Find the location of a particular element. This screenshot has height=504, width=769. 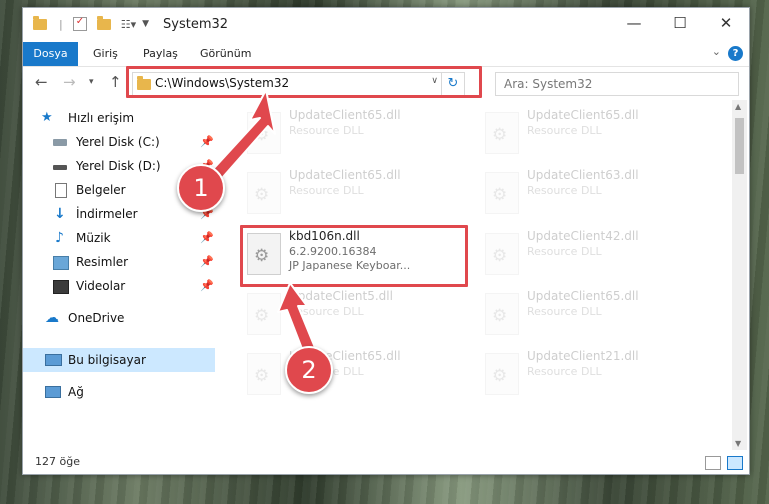

callout-badge-1: 1 is located at coordinates (201, 188).